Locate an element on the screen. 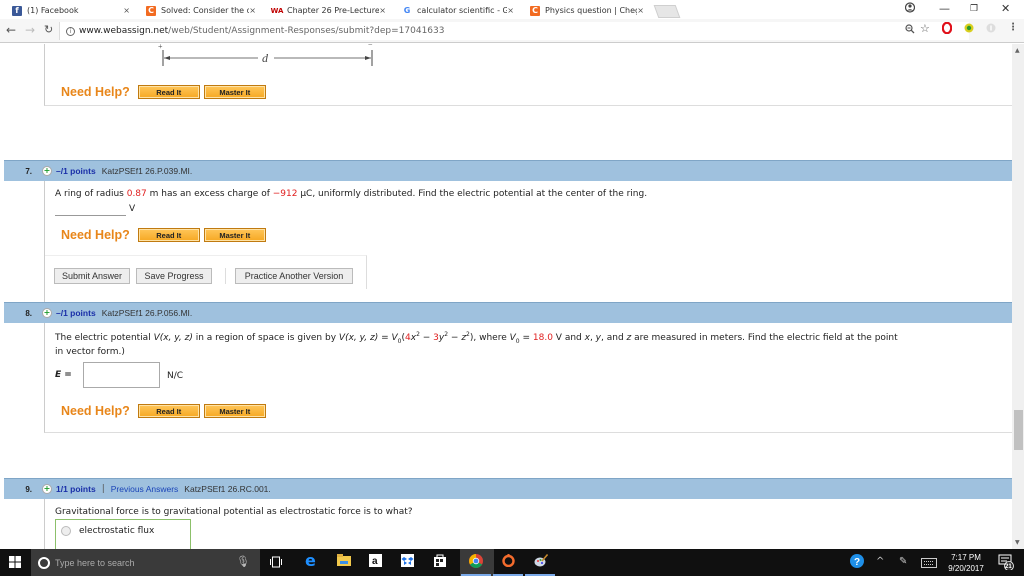 This screenshot has width=1024, height=576. tab-google-calculator: G calculator scientific - Goo × is located at coordinates (459, 10).